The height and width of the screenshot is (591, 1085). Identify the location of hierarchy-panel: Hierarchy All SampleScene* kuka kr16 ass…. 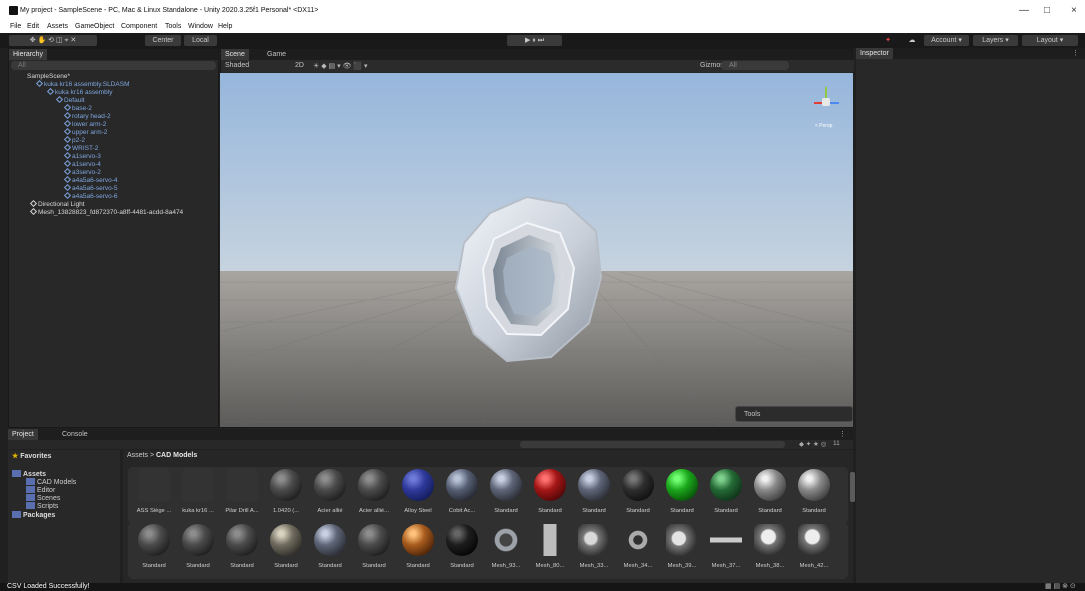
(113, 238).